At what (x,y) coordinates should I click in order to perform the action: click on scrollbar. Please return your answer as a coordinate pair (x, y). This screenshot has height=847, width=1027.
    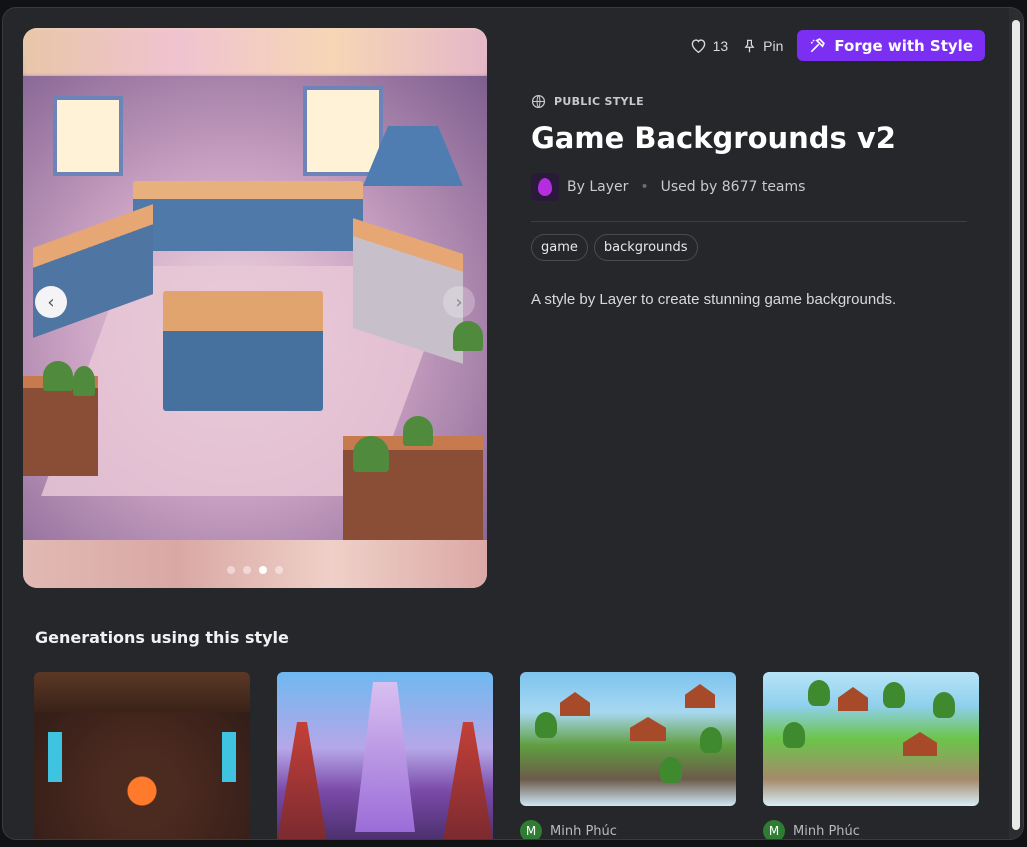
    Looking at the image, I should click on (1016, 423).